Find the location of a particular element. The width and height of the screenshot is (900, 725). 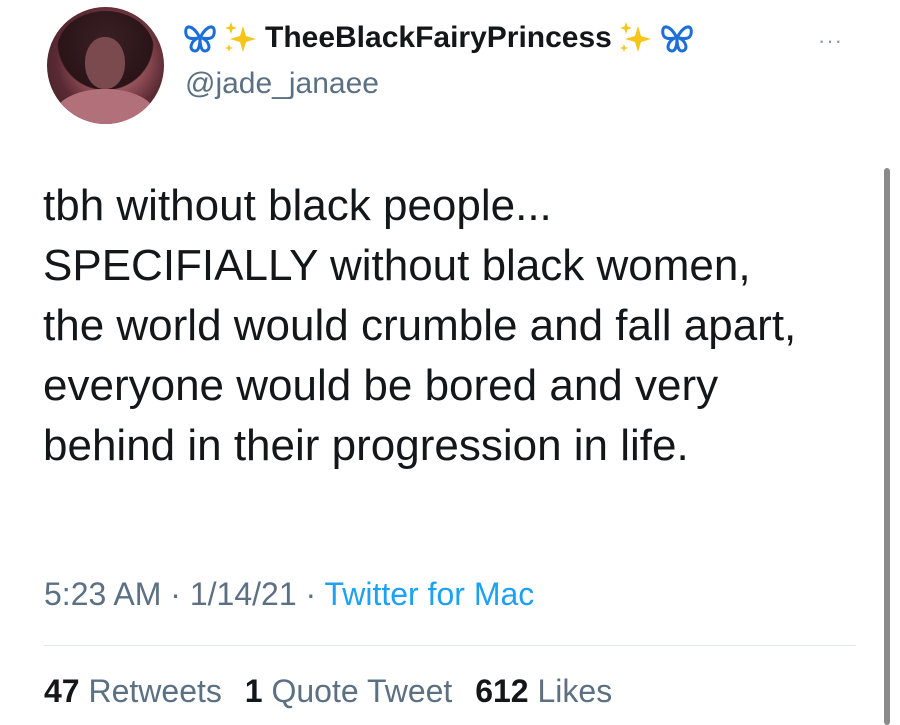

display-name: TheeBlackFairyPrincess is located at coordinates (438, 38).